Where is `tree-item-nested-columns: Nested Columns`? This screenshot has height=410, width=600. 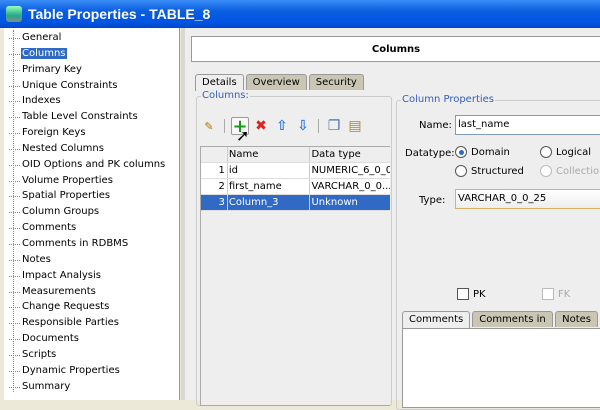 tree-item-nested-columns: Nested Columns is located at coordinates (91, 149).